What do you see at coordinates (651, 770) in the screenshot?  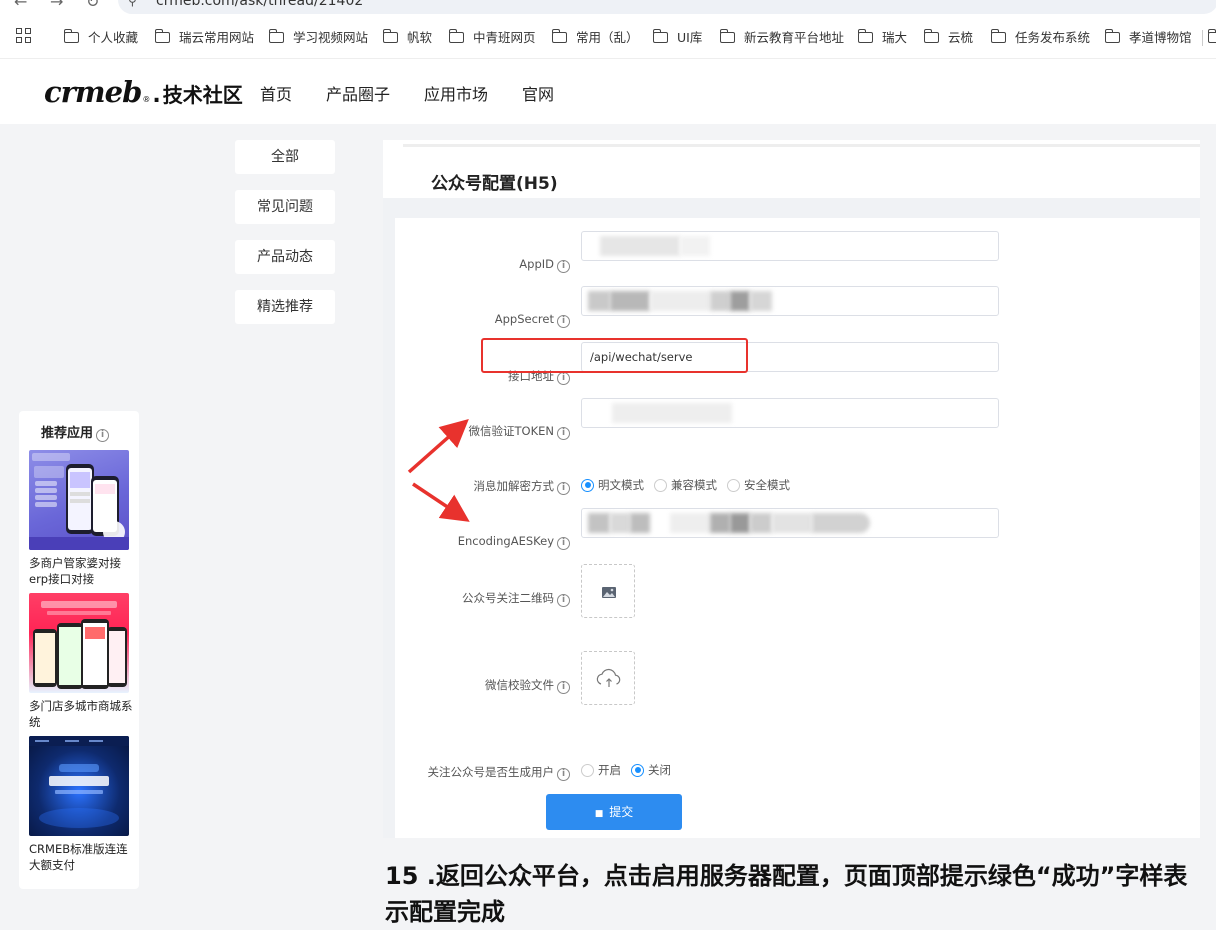 I see `follow-off-radio: 关闭` at bounding box center [651, 770].